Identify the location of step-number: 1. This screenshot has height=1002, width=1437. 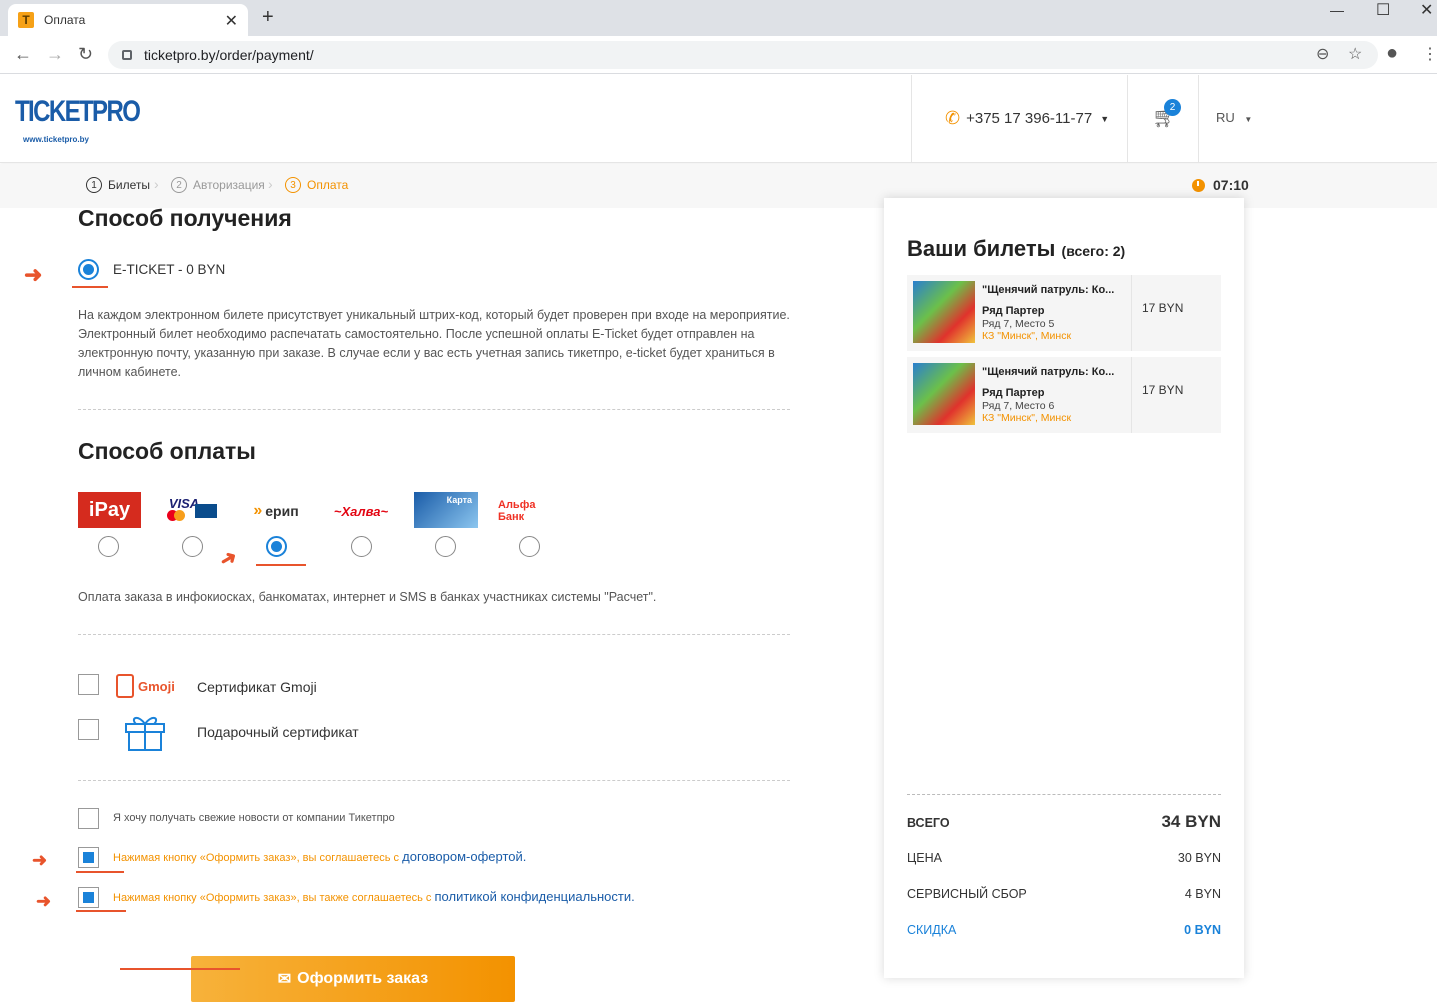
(94, 185).